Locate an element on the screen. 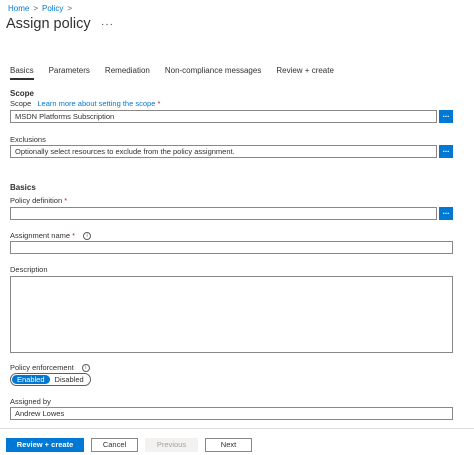 The height and width of the screenshot is (455, 474). policy-enforcement-label: Policy enforcement is located at coordinates (42, 367).